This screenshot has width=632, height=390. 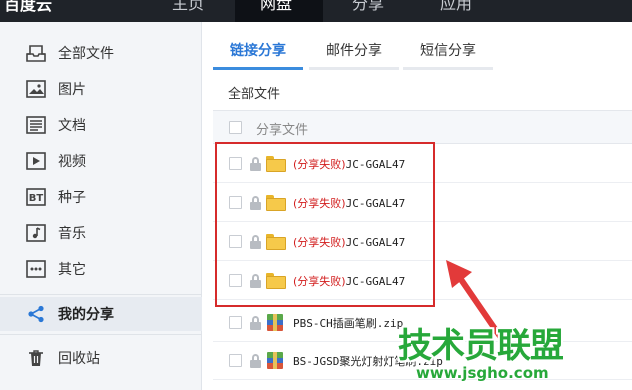 I want to click on nav-apps: 应用, so click(x=462, y=11).